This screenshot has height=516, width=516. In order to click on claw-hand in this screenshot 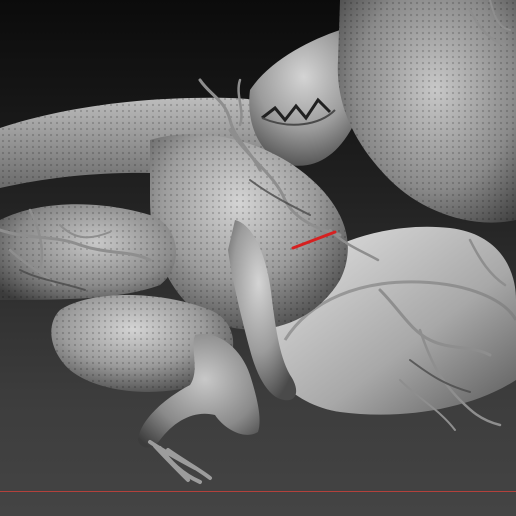, I will do `click(180, 462)`.